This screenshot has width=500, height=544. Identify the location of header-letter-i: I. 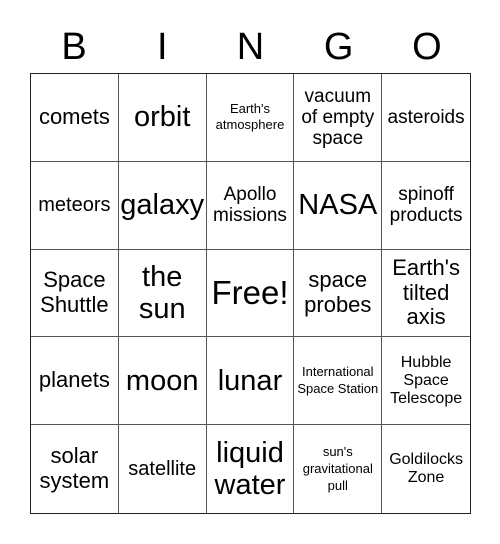
(162, 47).